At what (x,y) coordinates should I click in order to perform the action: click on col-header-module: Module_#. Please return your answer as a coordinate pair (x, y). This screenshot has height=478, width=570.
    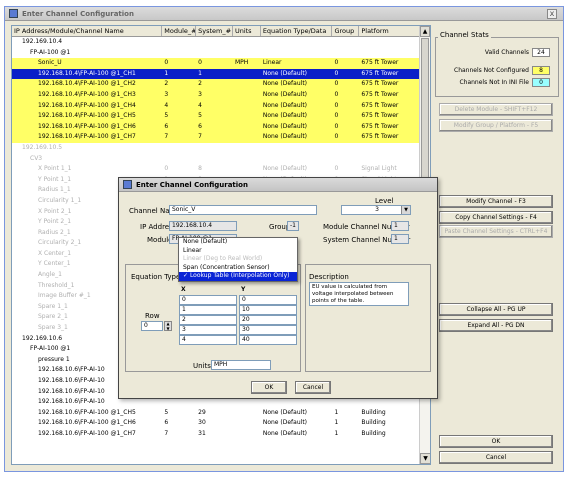
    Looking at the image, I should click on (179, 31).